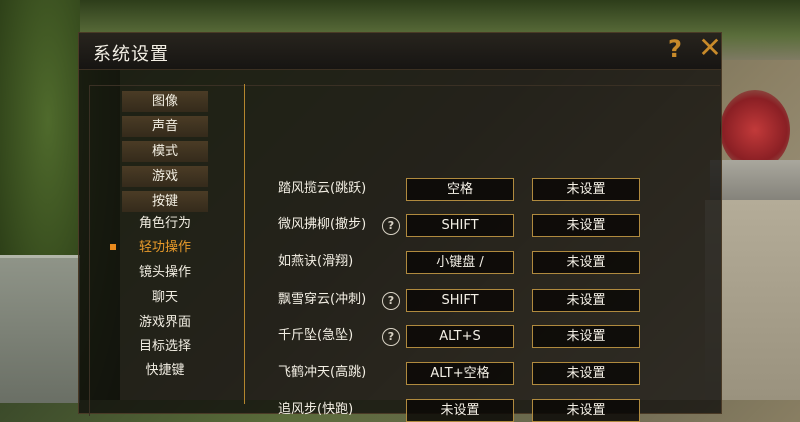 This screenshot has height=422, width=800. What do you see at coordinates (131, 54) in the screenshot?
I see `window-title: 系统设置` at bounding box center [131, 54].